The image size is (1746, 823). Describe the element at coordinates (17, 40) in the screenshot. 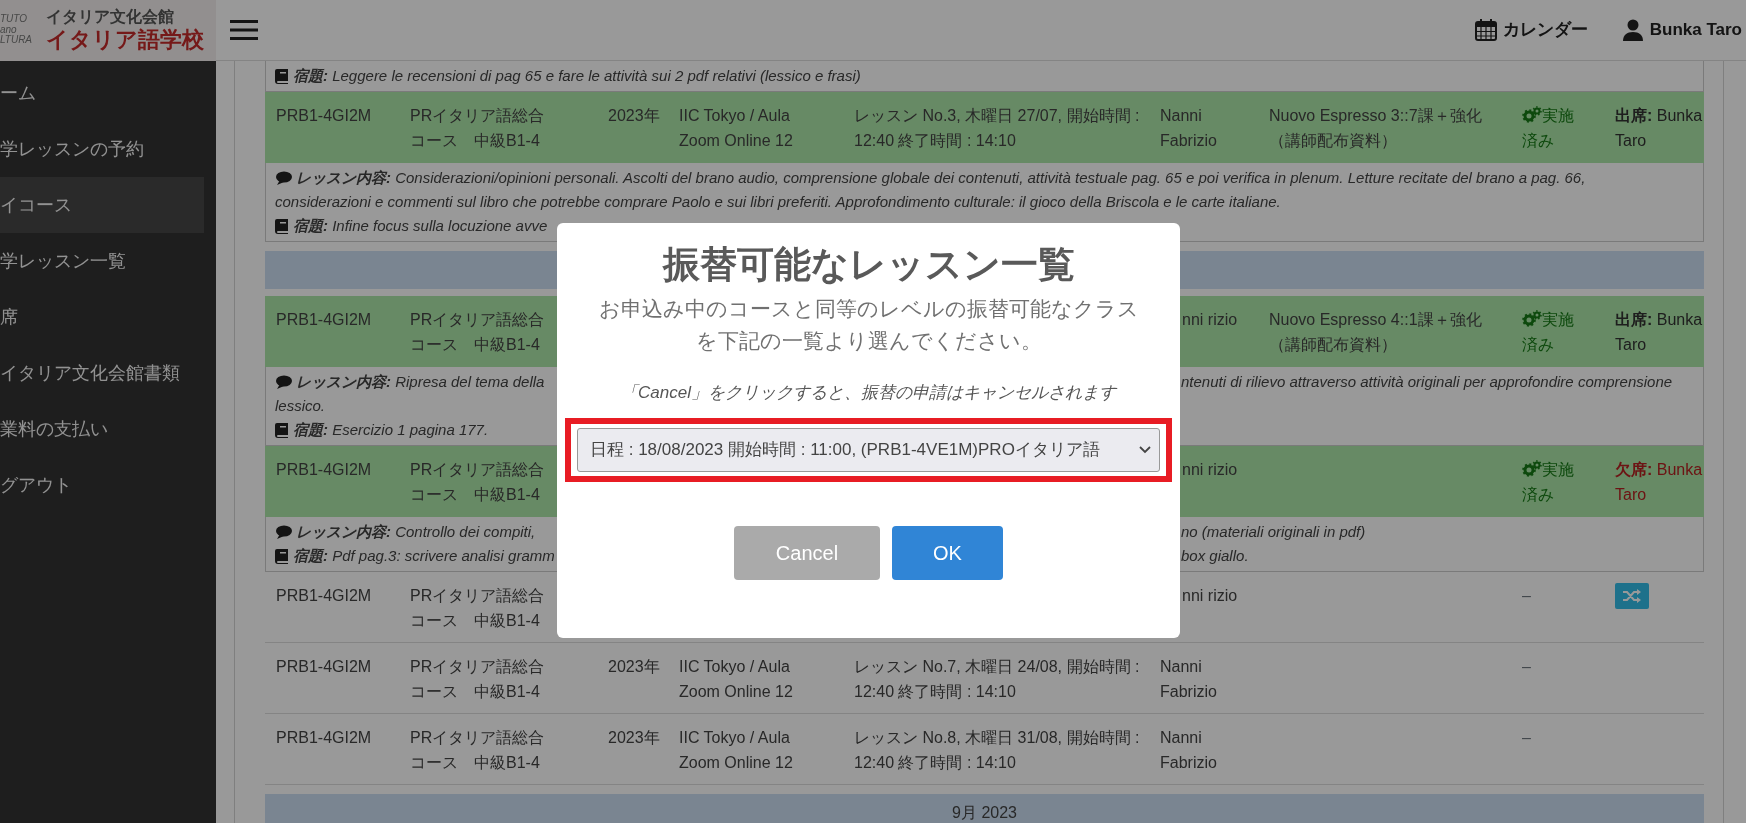

I see `logo-text: LTURA` at that location.